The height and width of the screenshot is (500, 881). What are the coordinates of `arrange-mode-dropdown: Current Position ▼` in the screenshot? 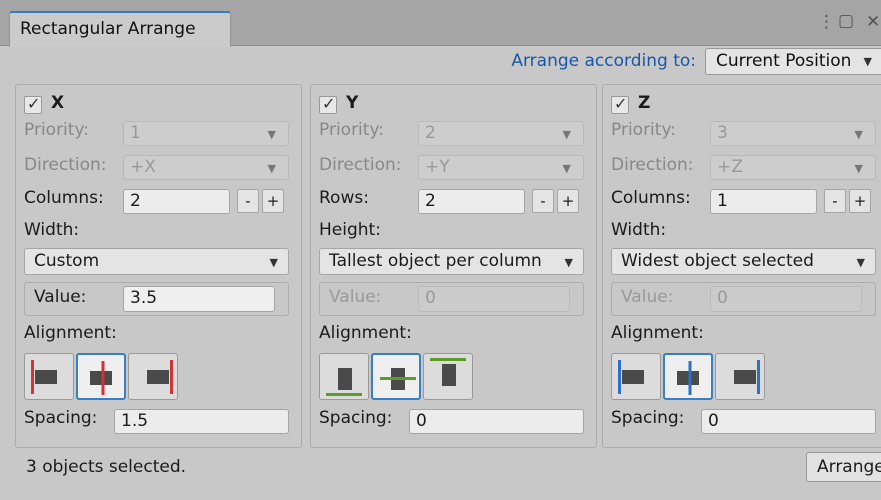 It's located at (793, 61).